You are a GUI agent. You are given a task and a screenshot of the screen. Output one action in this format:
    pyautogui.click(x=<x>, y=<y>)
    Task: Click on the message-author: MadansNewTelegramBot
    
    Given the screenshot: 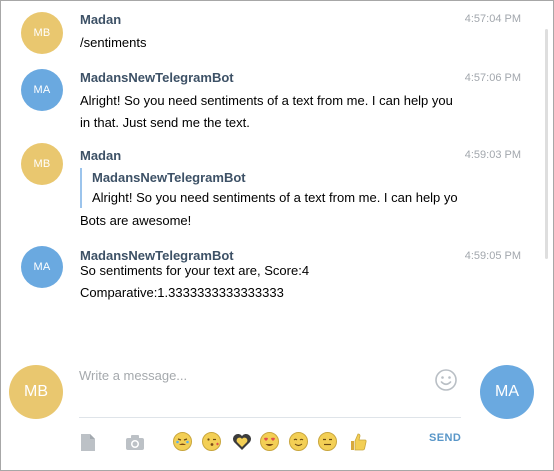 What is the action you would take?
    pyautogui.click(x=157, y=77)
    